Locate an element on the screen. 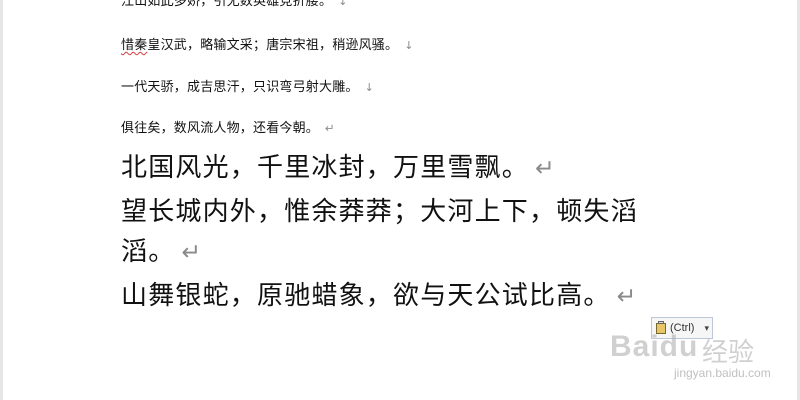  paragraph-6-line-2: 滔。 ↵ is located at coordinates (161, 252).